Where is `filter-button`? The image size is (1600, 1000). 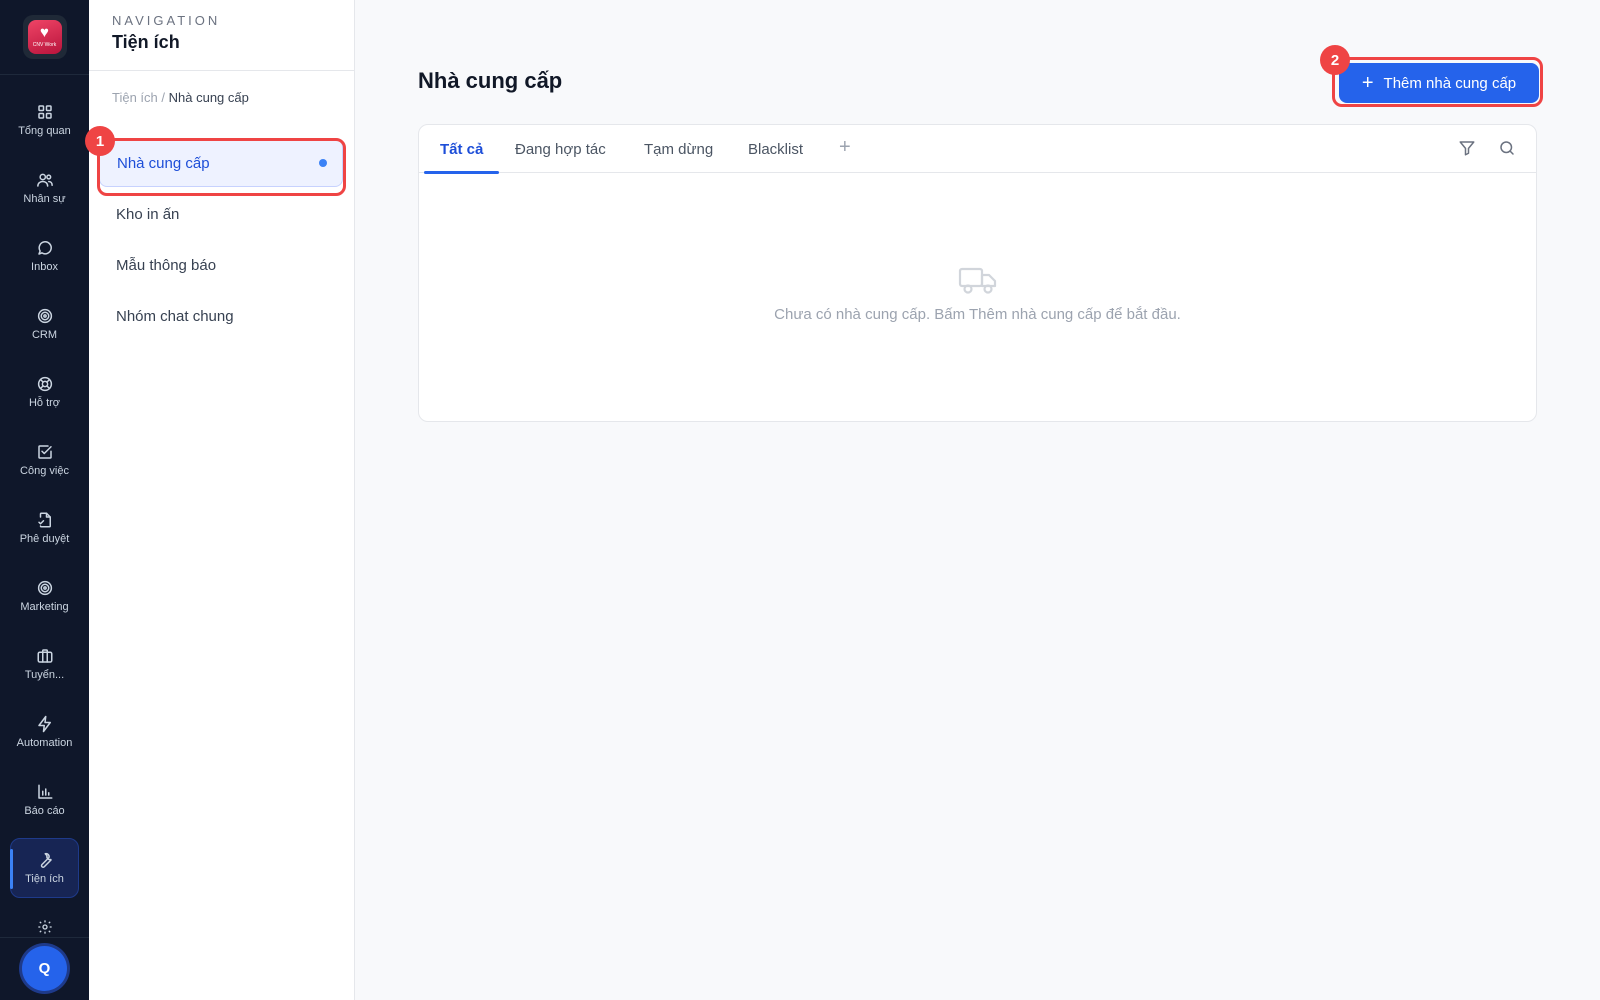
filter-button is located at coordinates (1467, 150).